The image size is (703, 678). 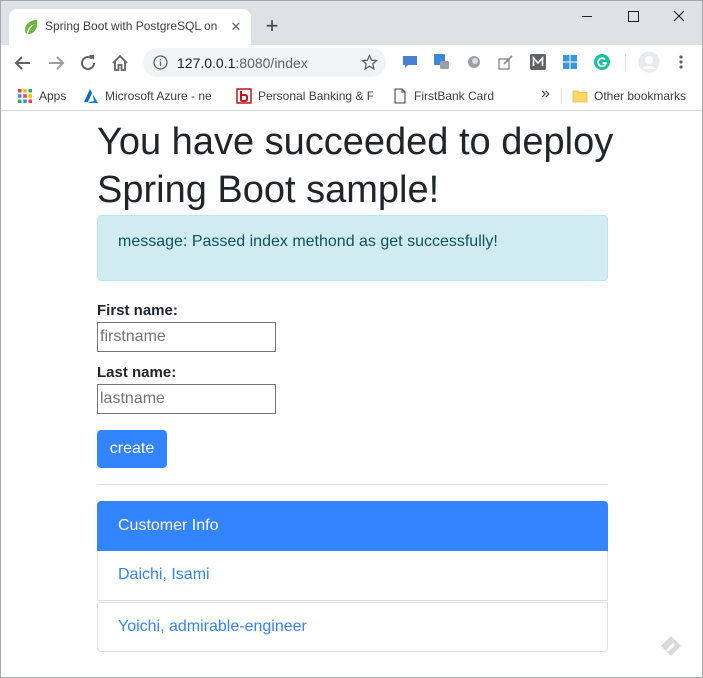 I want to click on home-icon, so click(x=120, y=62).